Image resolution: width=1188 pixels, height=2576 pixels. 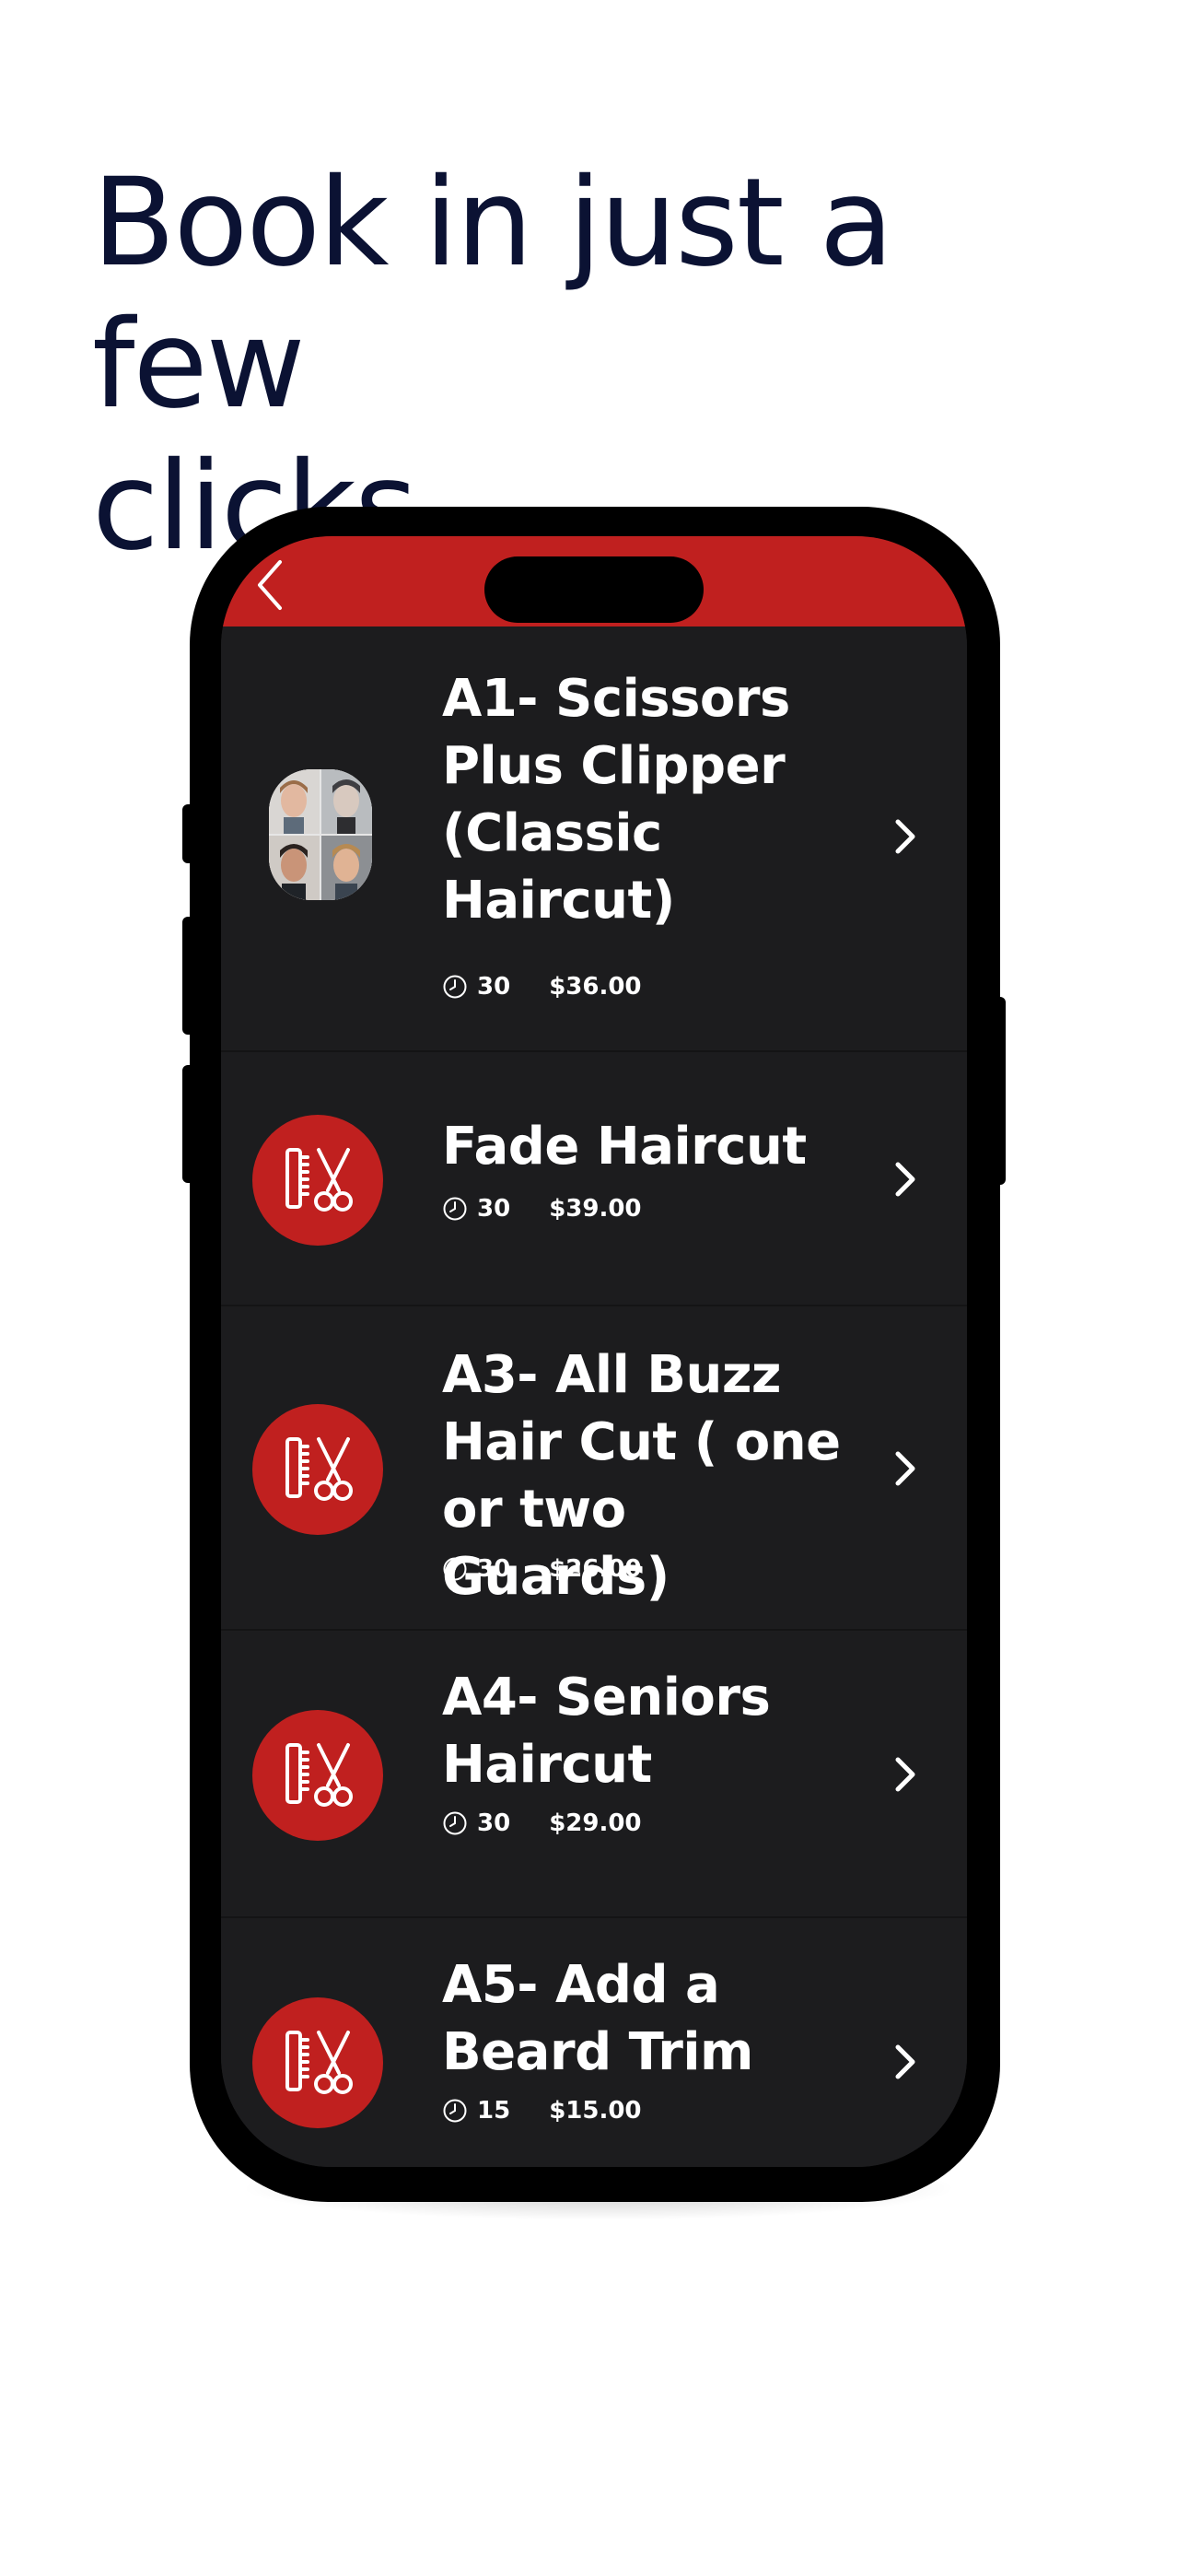 I want to click on service-photo, so click(x=320, y=834).